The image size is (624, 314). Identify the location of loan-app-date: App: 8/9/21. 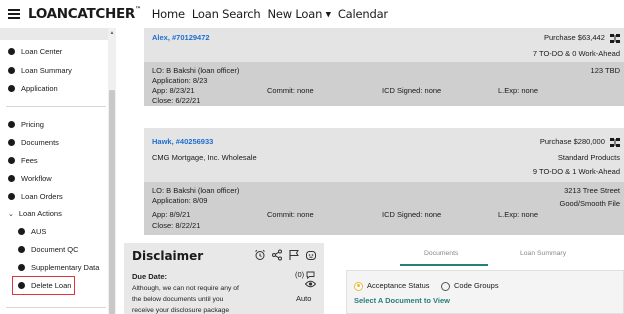
(171, 214).